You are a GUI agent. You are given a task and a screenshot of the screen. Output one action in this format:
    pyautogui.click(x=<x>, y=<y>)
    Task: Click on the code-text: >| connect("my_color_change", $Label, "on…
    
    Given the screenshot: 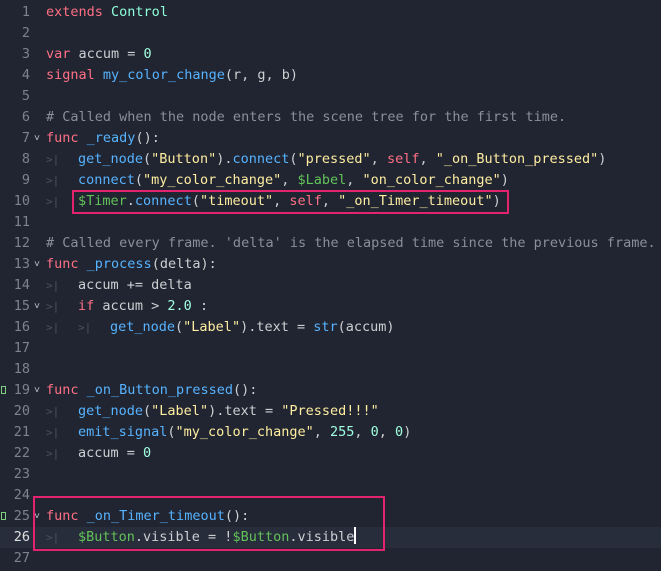 What is the action you would take?
    pyautogui.click(x=277, y=180)
    